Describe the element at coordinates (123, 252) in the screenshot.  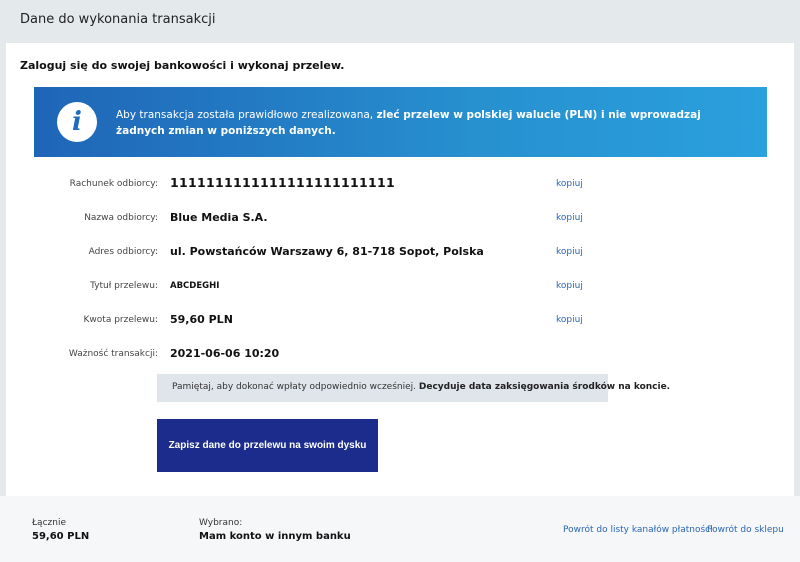
I see `row-label: Adres odbiorcy:` at that location.